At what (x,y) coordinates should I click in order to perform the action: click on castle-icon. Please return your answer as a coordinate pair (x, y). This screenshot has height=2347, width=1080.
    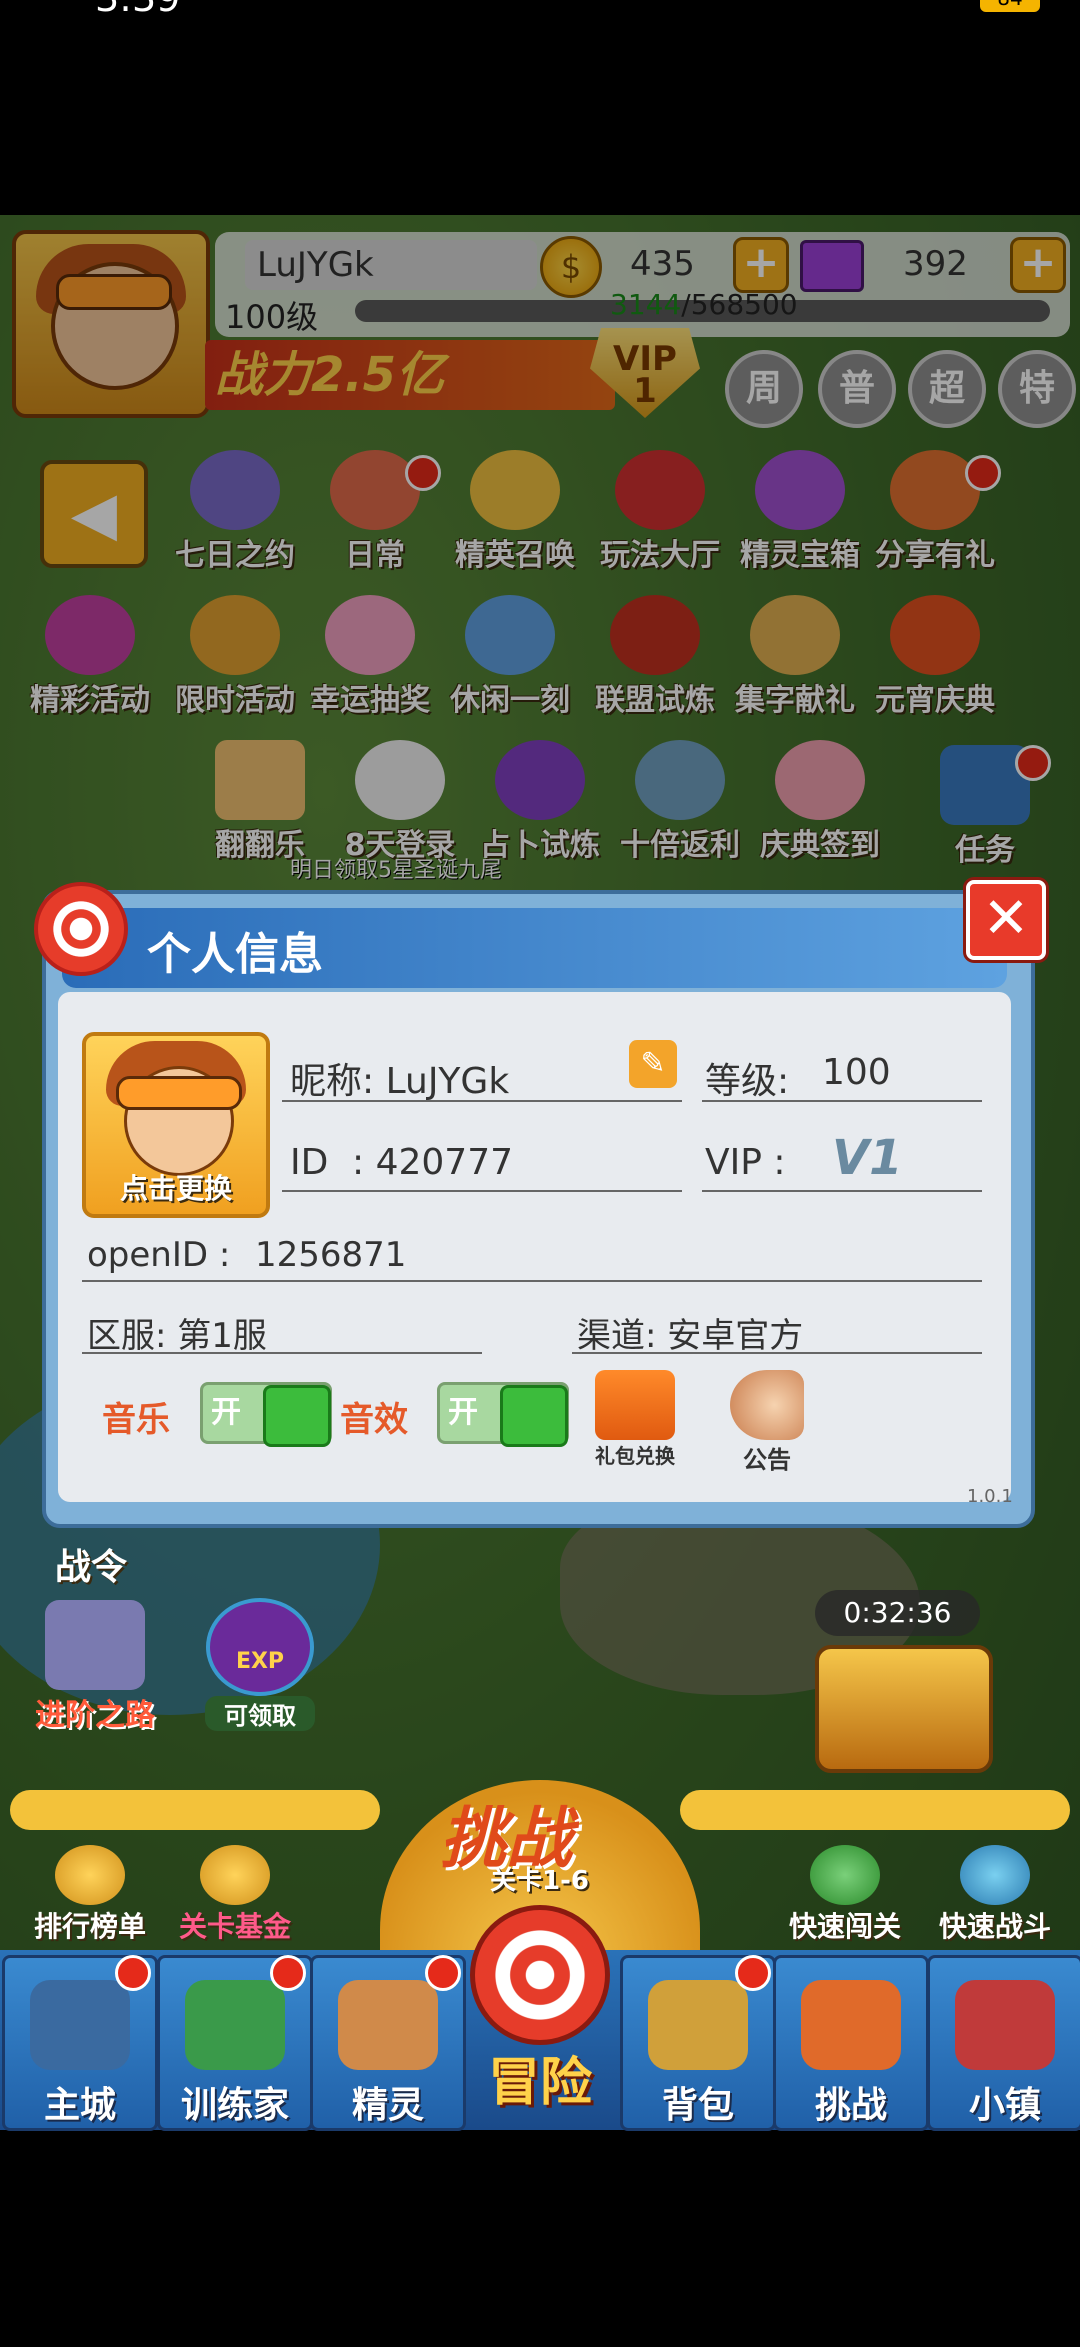
    Looking at the image, I should click on (80, 2025).